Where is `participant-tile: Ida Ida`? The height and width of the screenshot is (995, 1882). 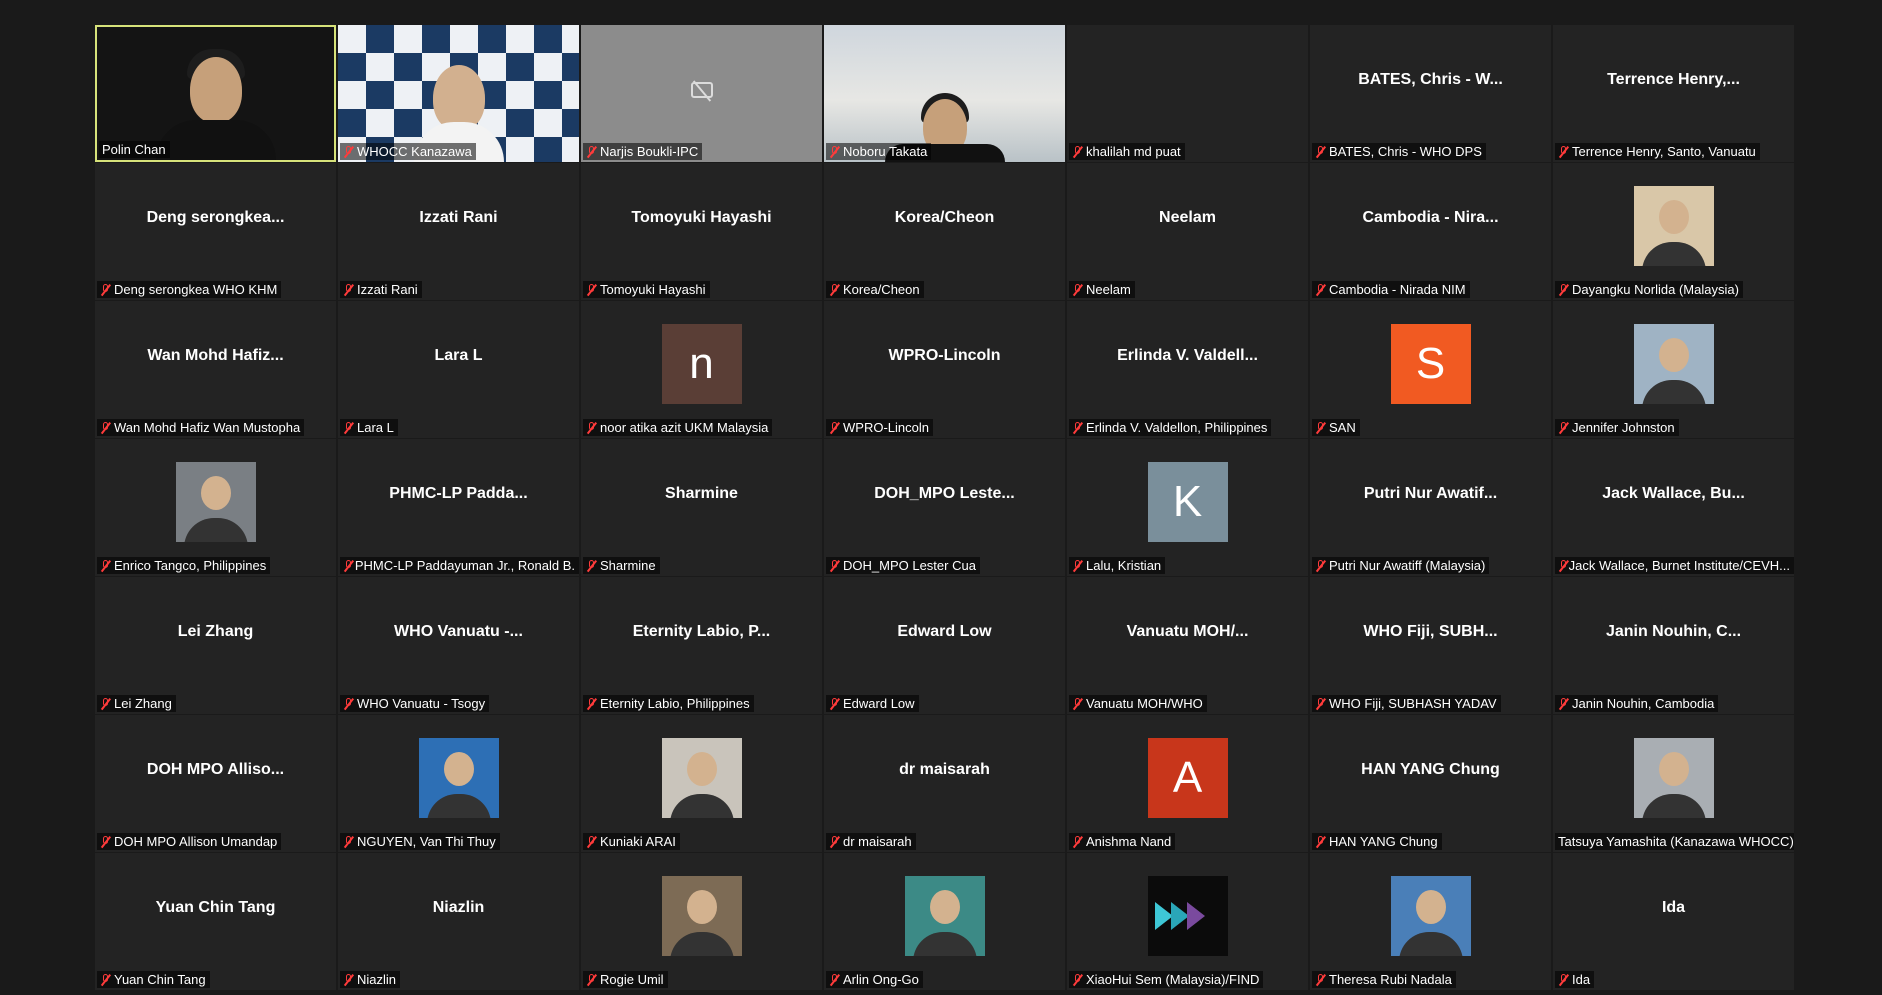
participant-tile: Ida Ida is located at coordinates (1673, 921).